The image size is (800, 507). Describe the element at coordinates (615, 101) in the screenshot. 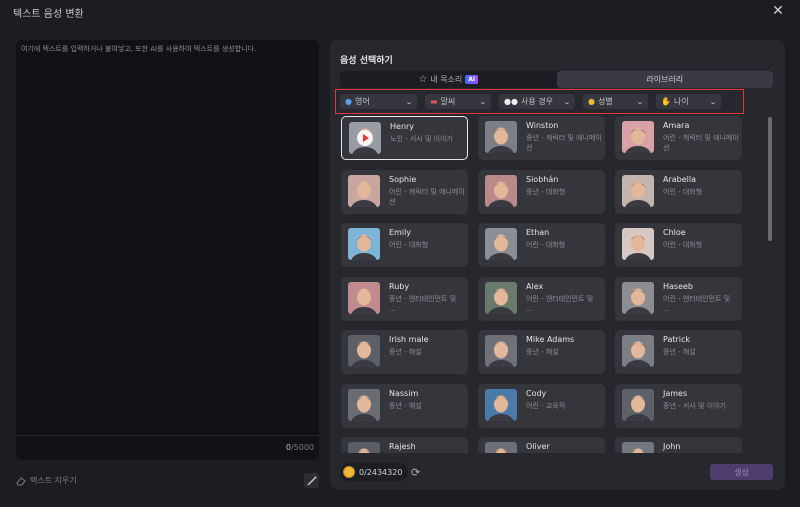

I see `filter-gender: ● 성별 ⌄` at that location.